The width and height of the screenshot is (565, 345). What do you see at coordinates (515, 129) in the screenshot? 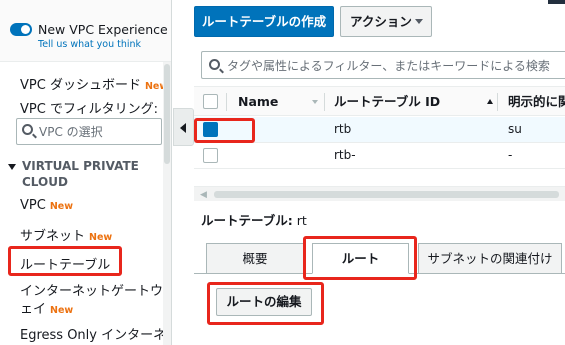
I see `cell-explicit: su` at bounding box center [515, 129].